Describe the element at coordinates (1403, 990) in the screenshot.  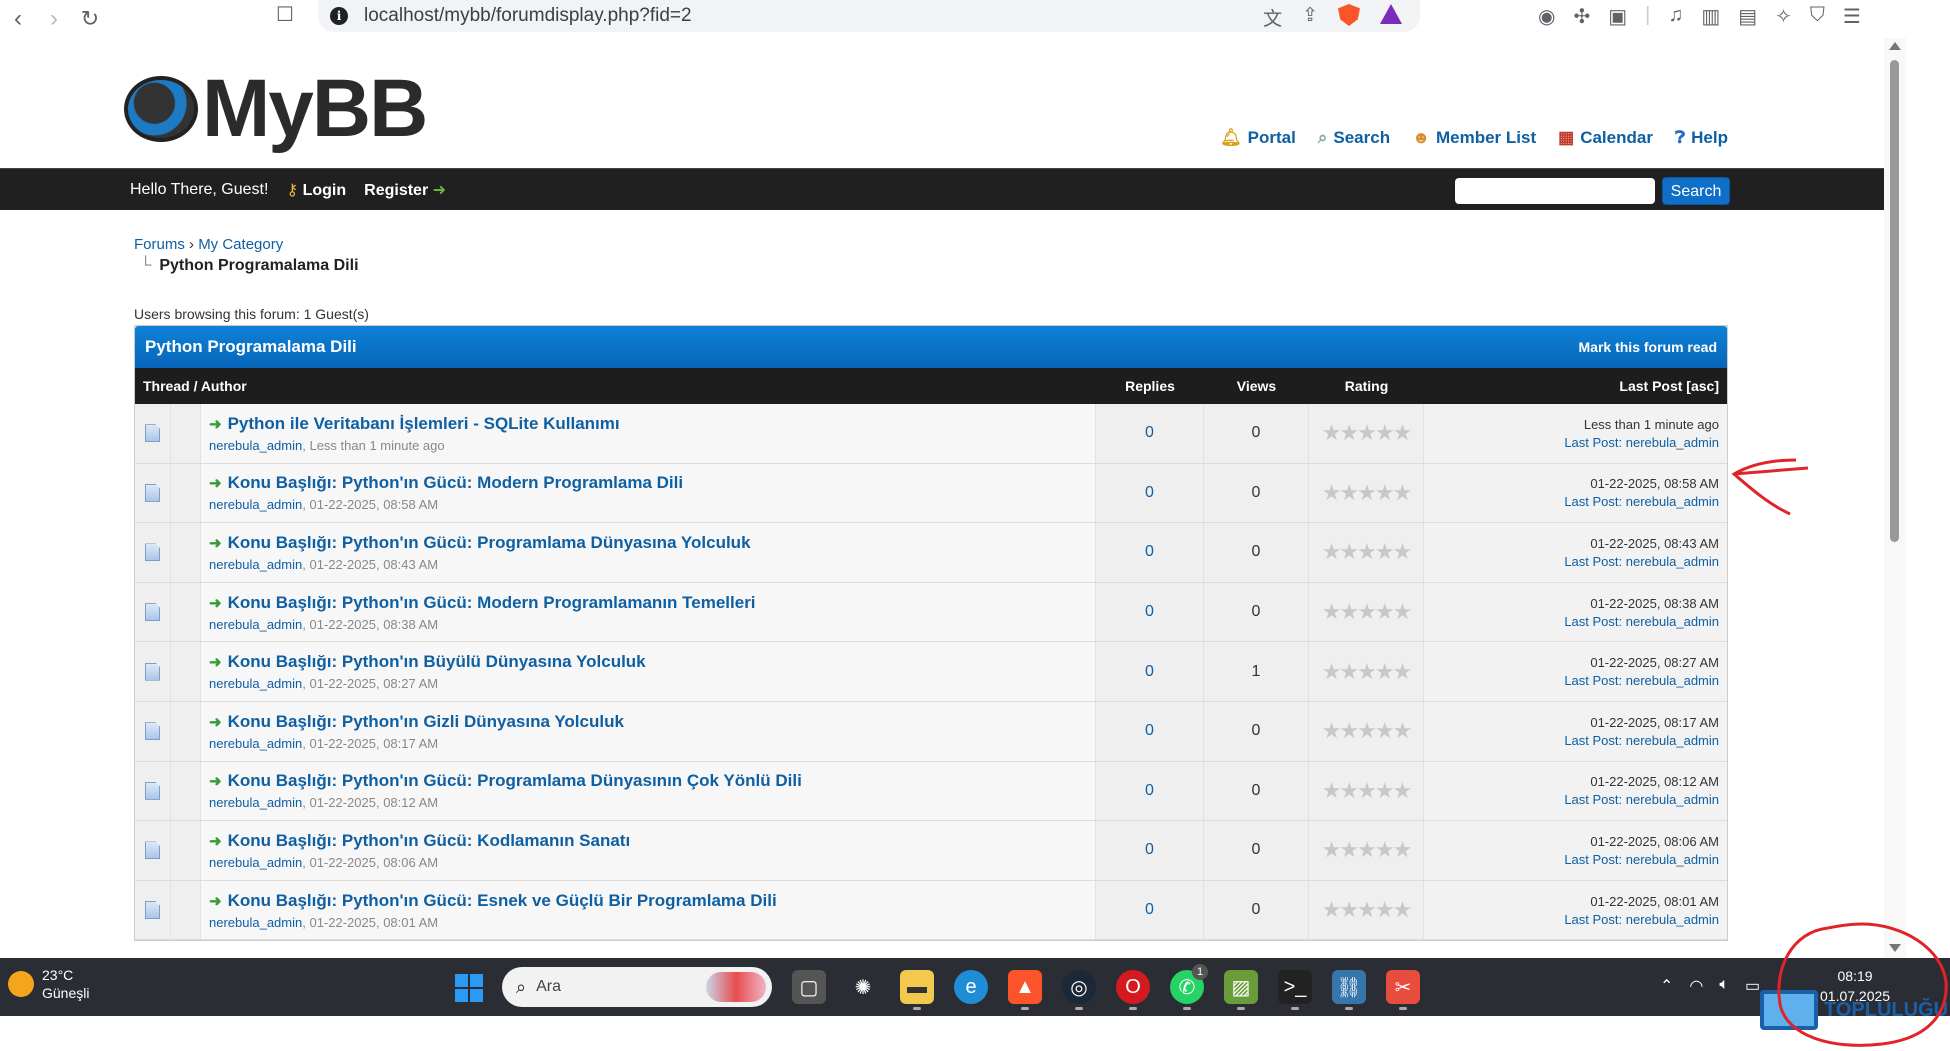
I see `snipping-tool-icon: ✂` at that location.